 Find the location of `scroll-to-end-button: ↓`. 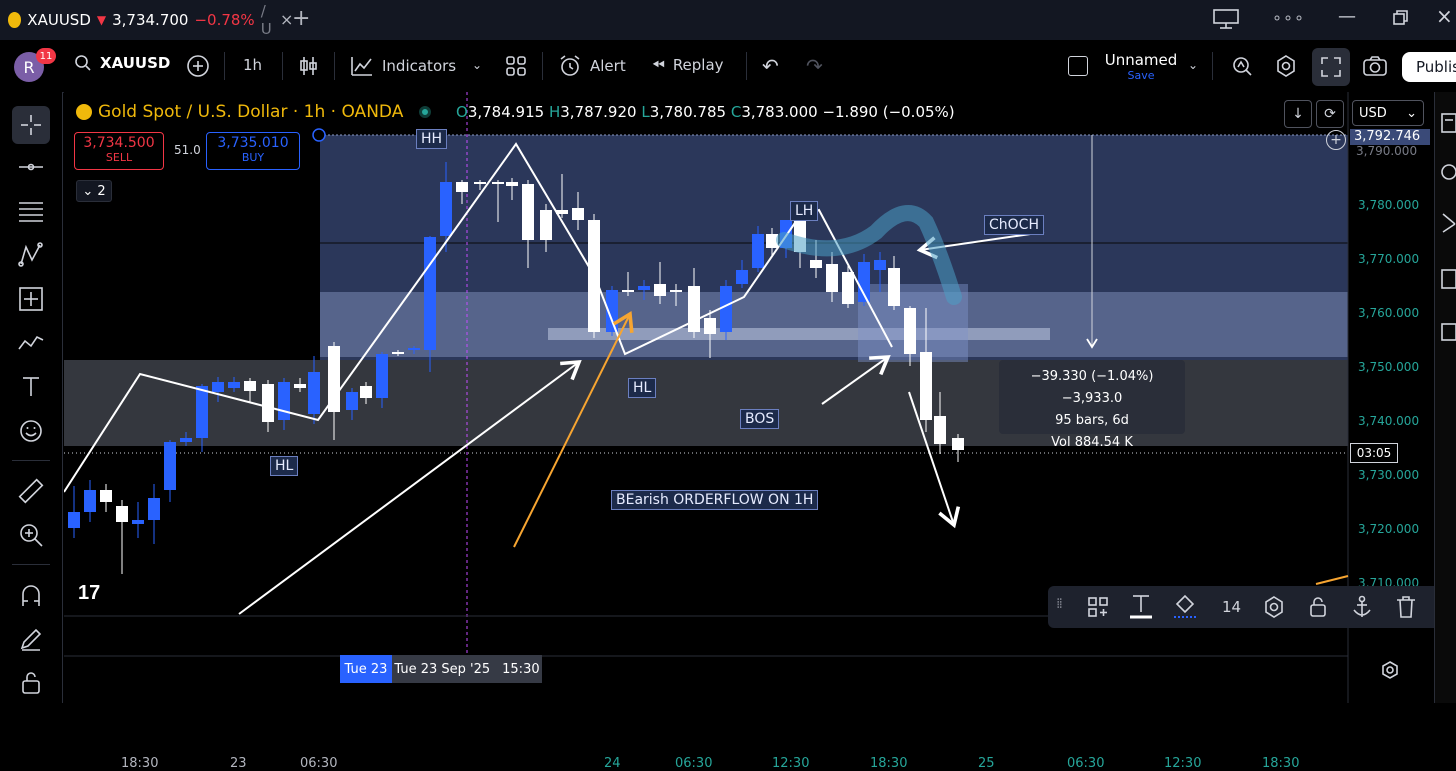

scroll-to-end-button: ↓ is located at coordinates (1298, 114).